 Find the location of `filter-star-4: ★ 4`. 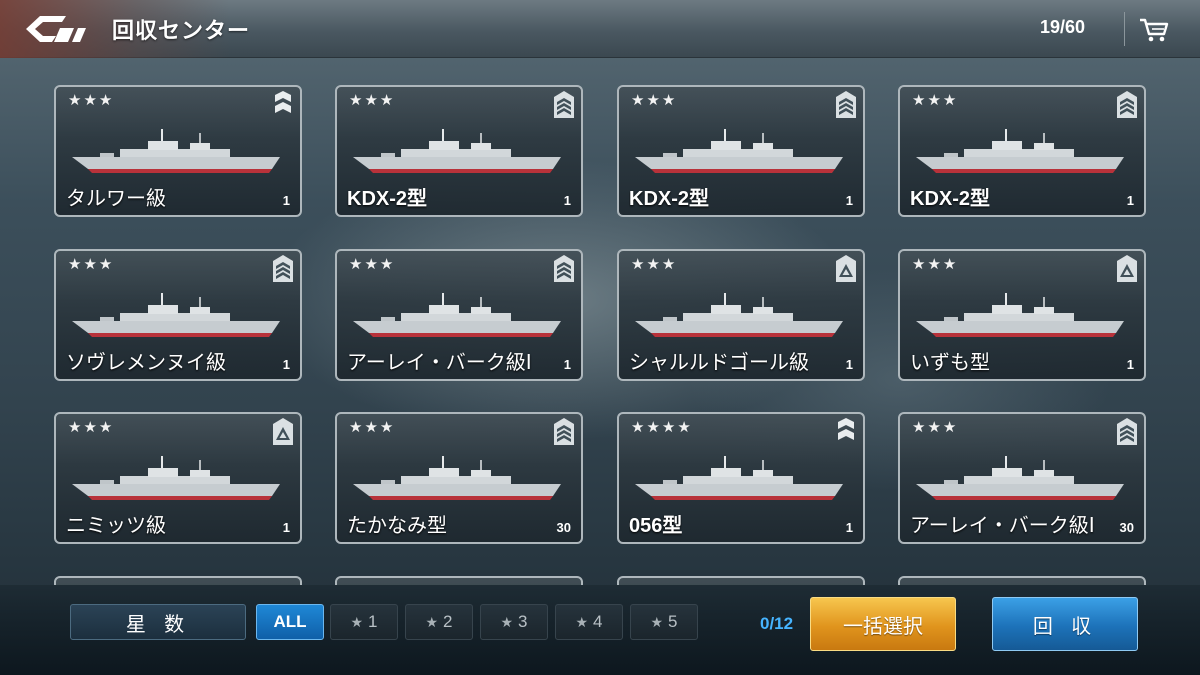

filter-star-4: ★ 4 is located at coordinates (589, 622).